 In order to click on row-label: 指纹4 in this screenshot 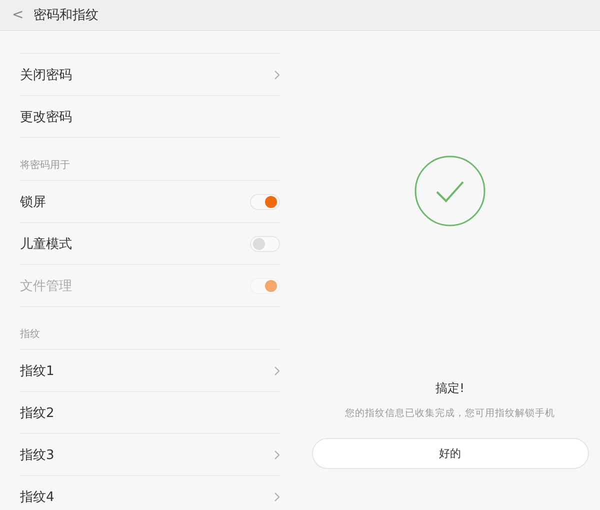, I will do `click(37, 497)`.